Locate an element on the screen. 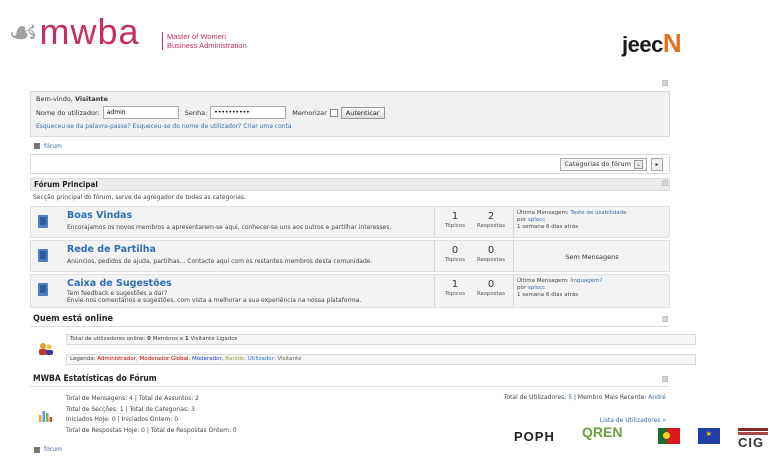 The width and height of the screenshot is (774, 457). qren-logo: QREN is located at coordinates (602, 432).